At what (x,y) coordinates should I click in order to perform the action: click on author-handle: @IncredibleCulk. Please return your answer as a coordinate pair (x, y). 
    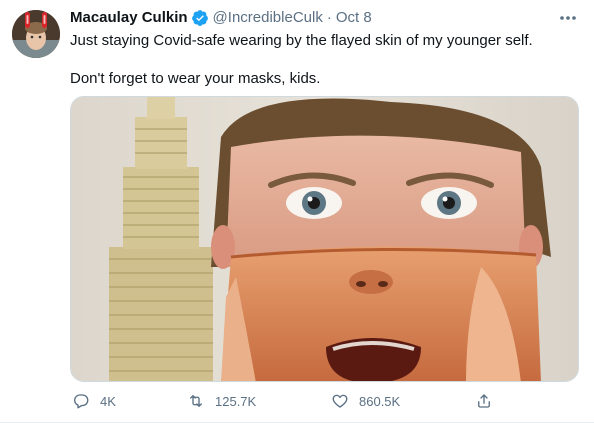
    Looking at the image, I should click on (268, 18).